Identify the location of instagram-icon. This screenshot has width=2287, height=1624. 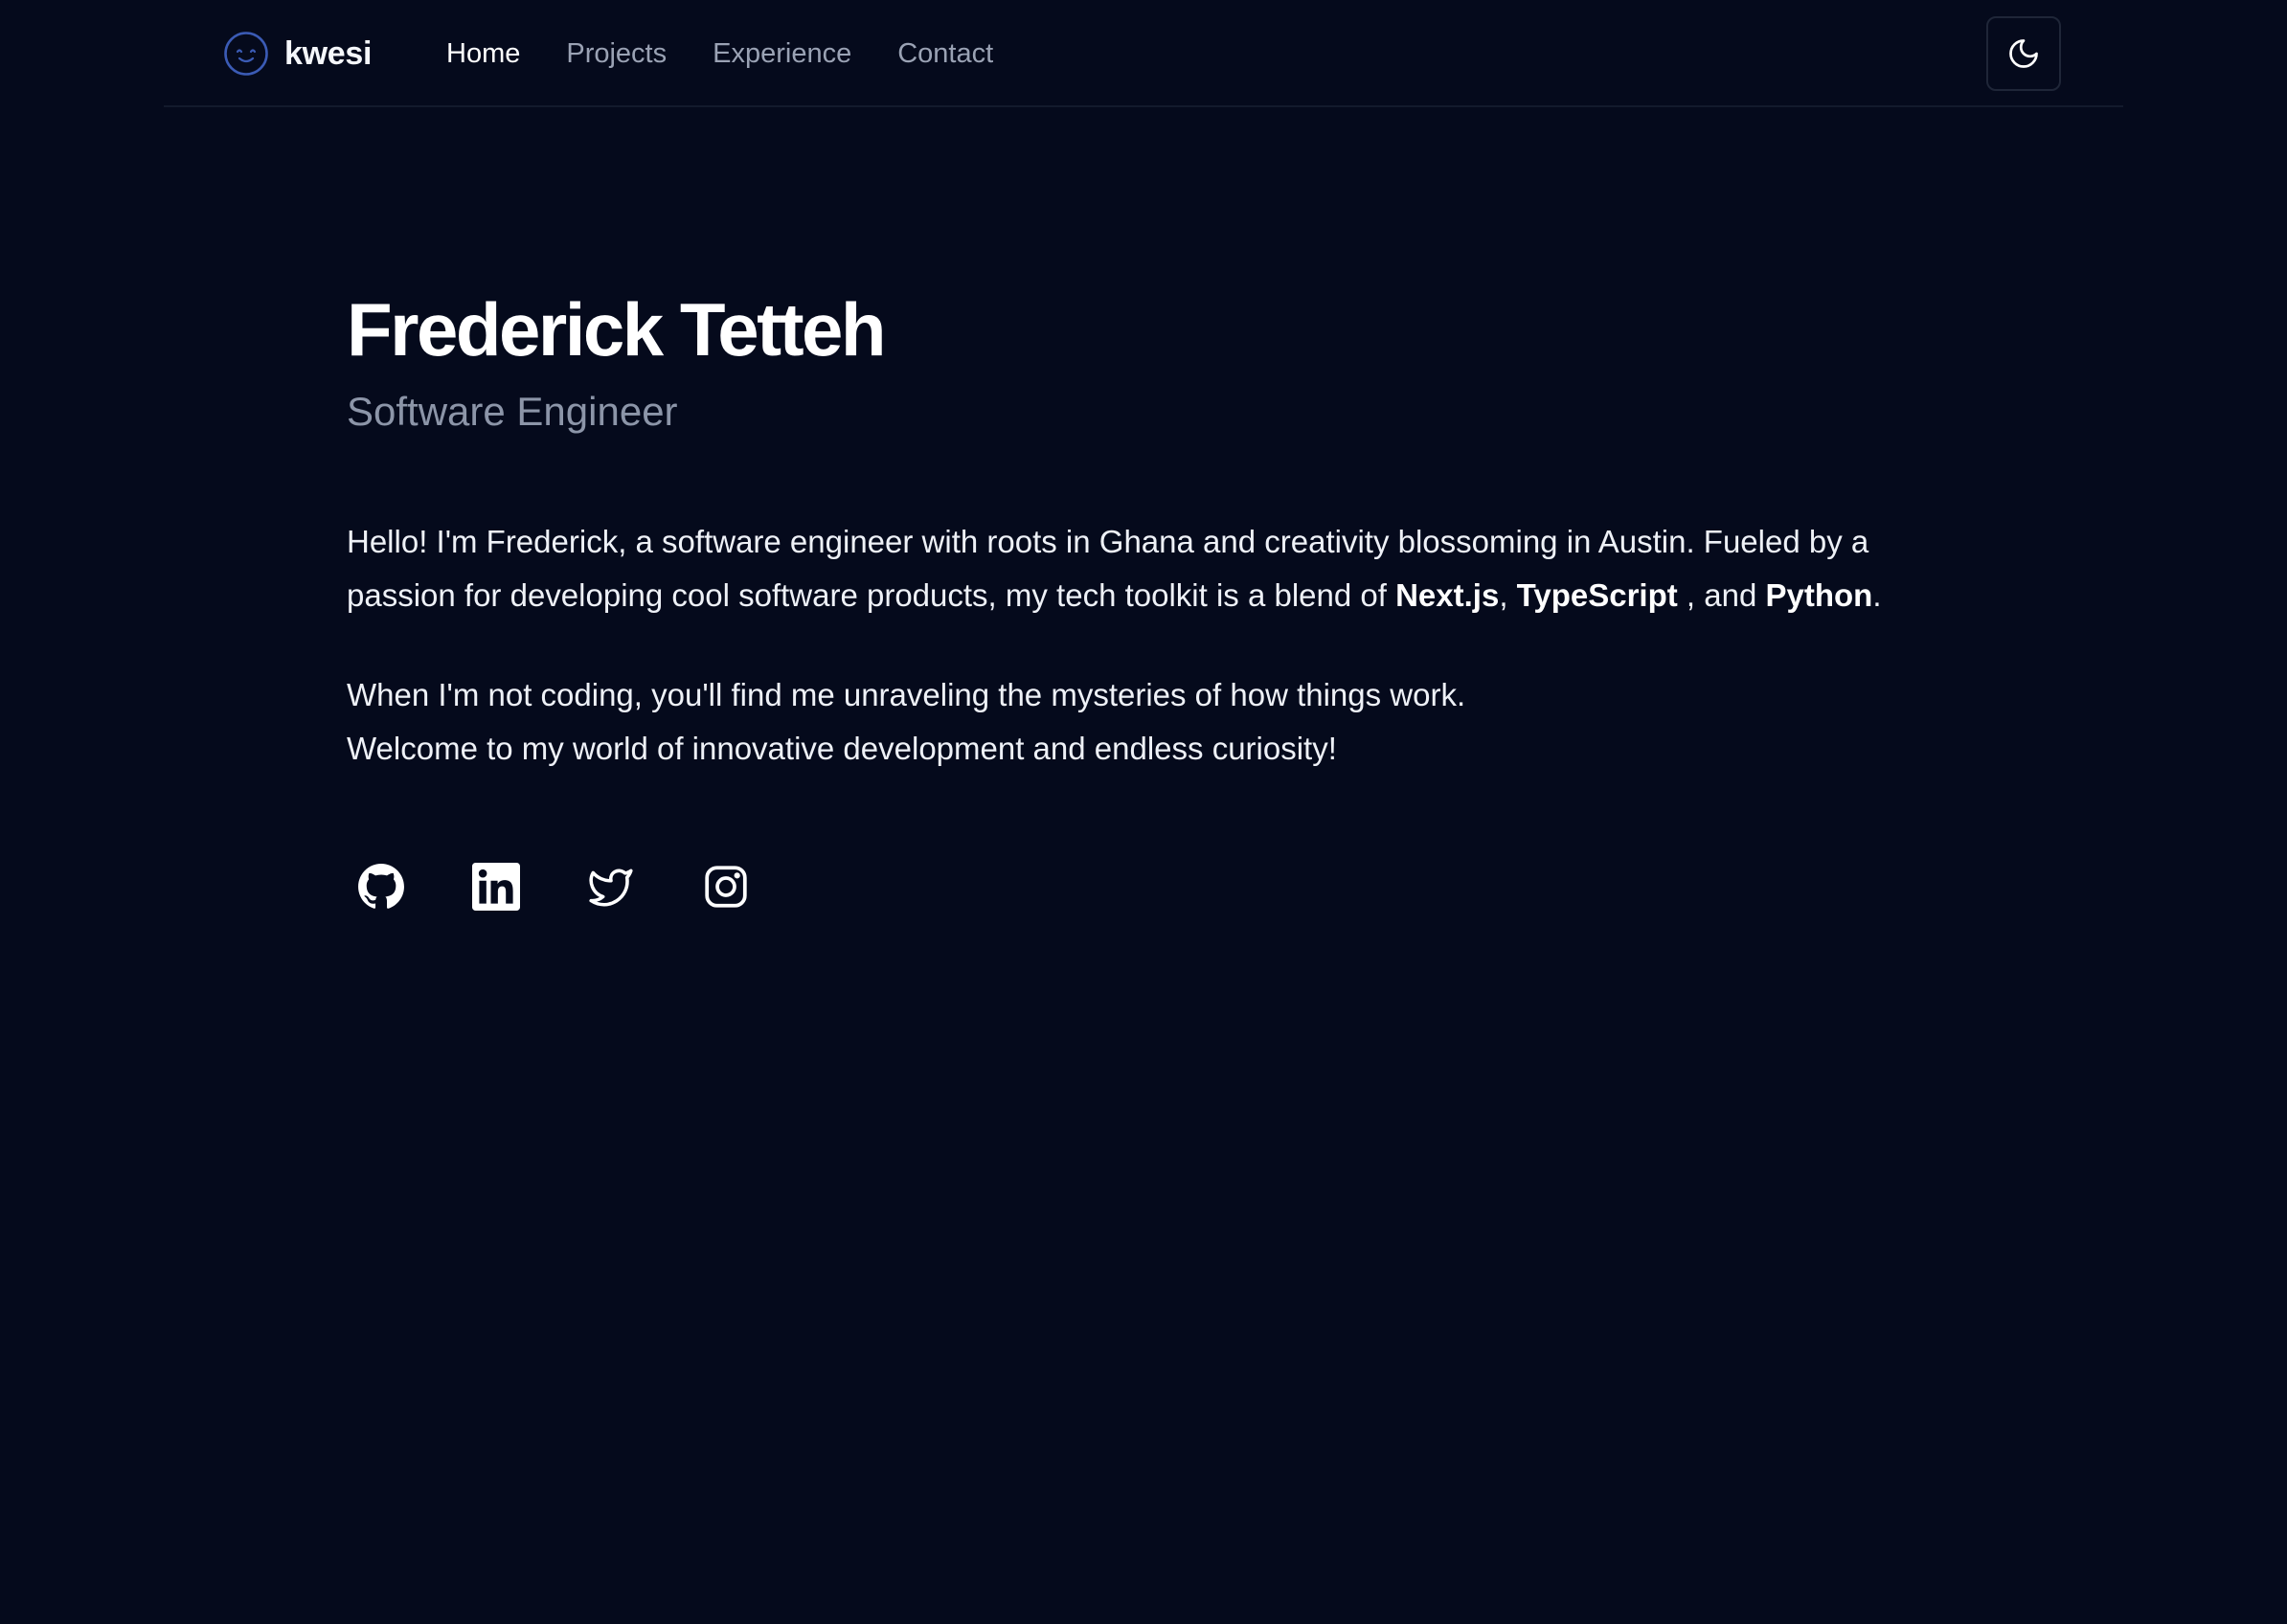
(726, 887).